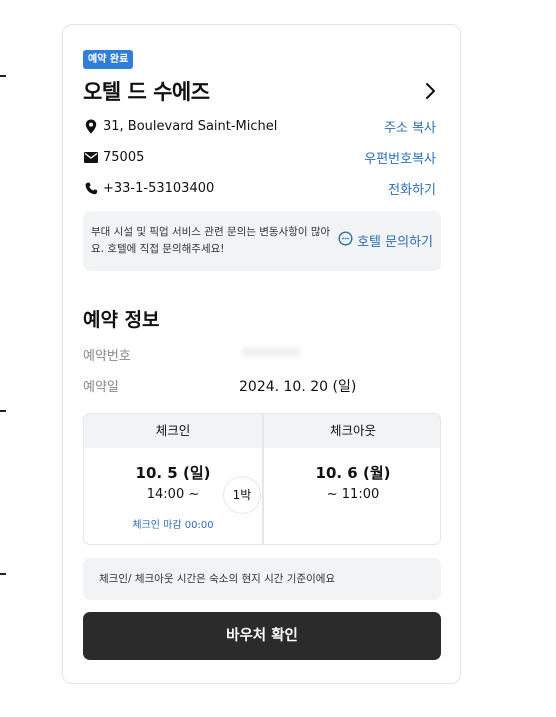 This screenshot has height=717, width=556. I want to click on checkout-column: 체크아웃 10. 6 (월) ~ 11:00, so click(352, 479).